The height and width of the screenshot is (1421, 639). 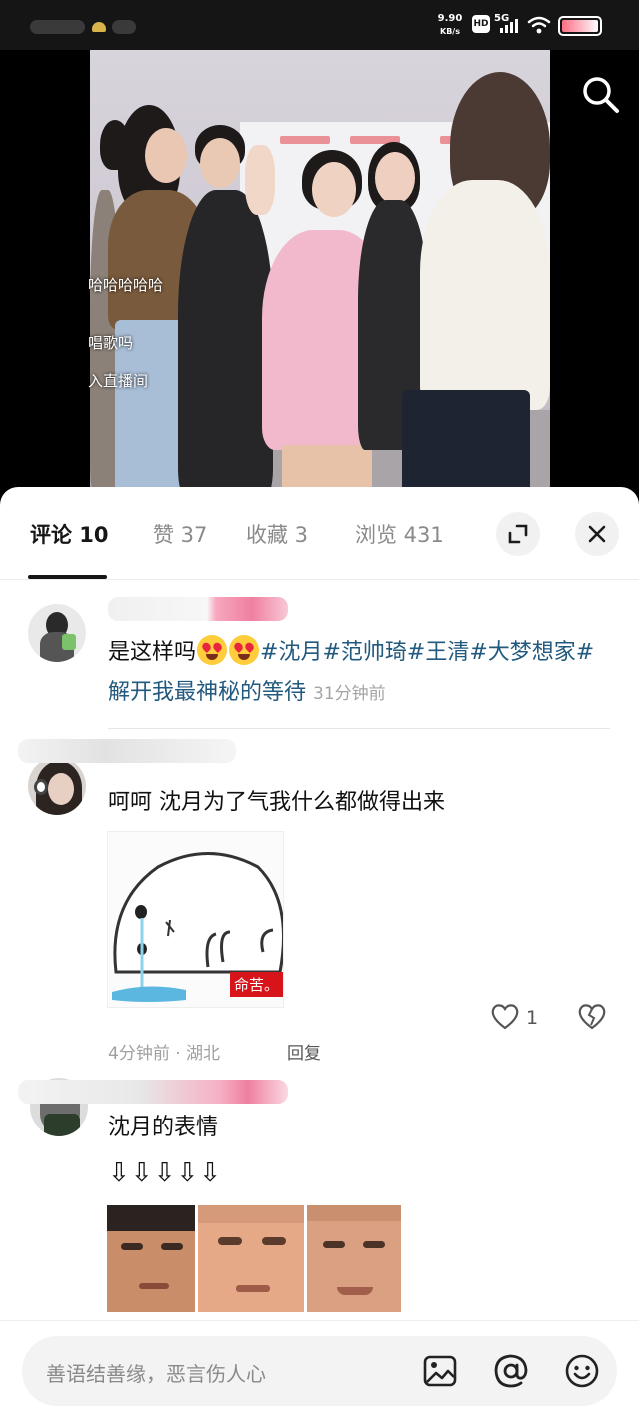 What do you see at coordinates (195, 919) in the screenshot?
I see `sticker-image: 命苦。` at bounding box center [195, 919].